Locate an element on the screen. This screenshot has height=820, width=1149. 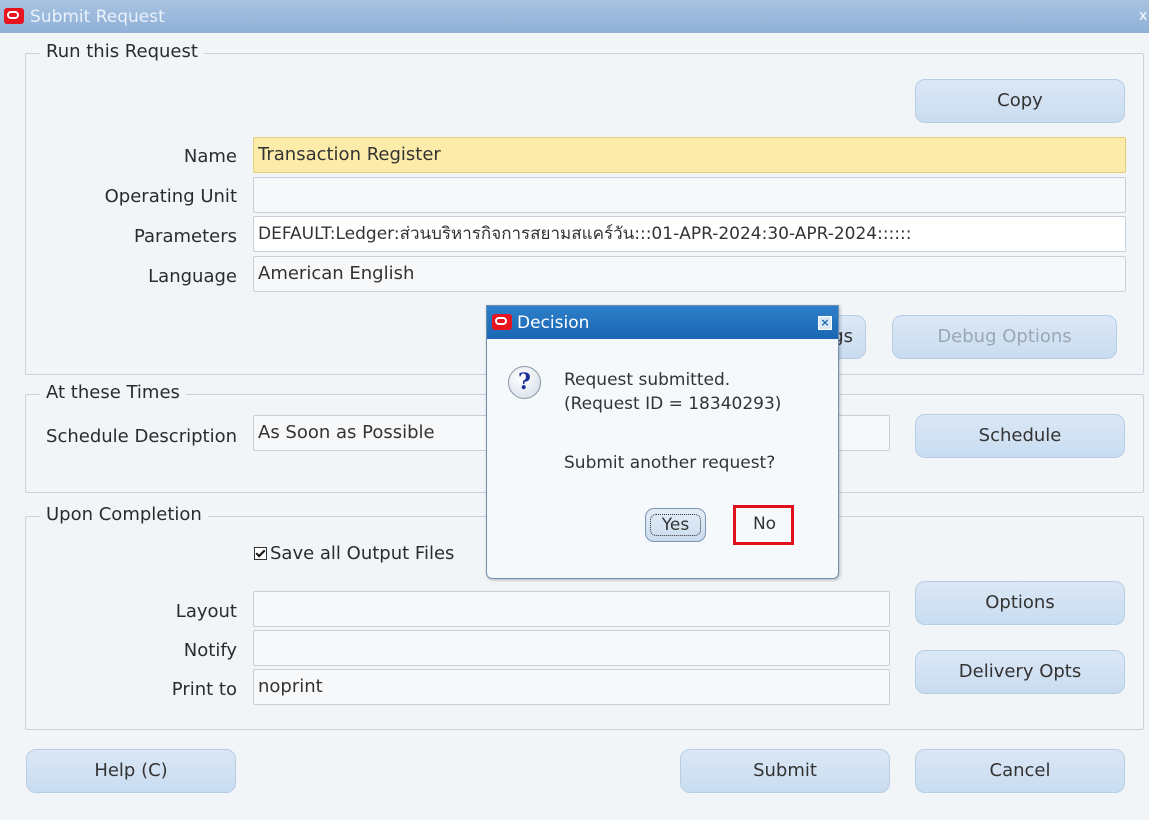
delivery-opts-button: Delivery Opts is located at coordinates (1020, 672).